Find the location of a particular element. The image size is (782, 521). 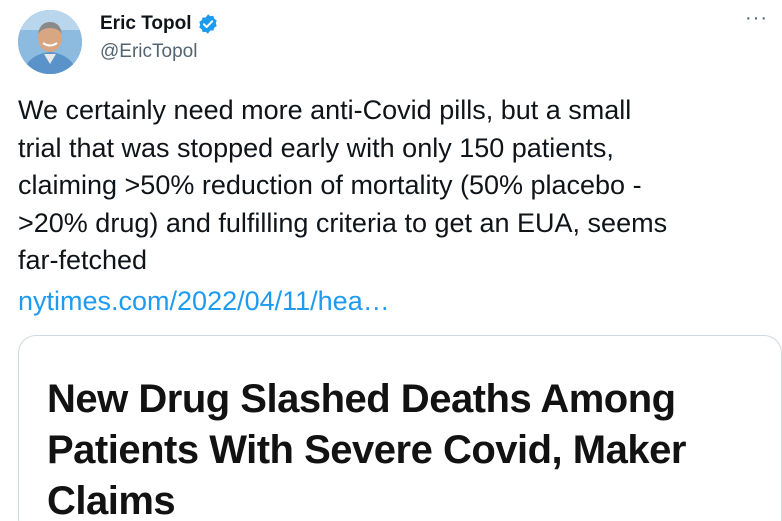

avatar is located at coordinates (50, 42).